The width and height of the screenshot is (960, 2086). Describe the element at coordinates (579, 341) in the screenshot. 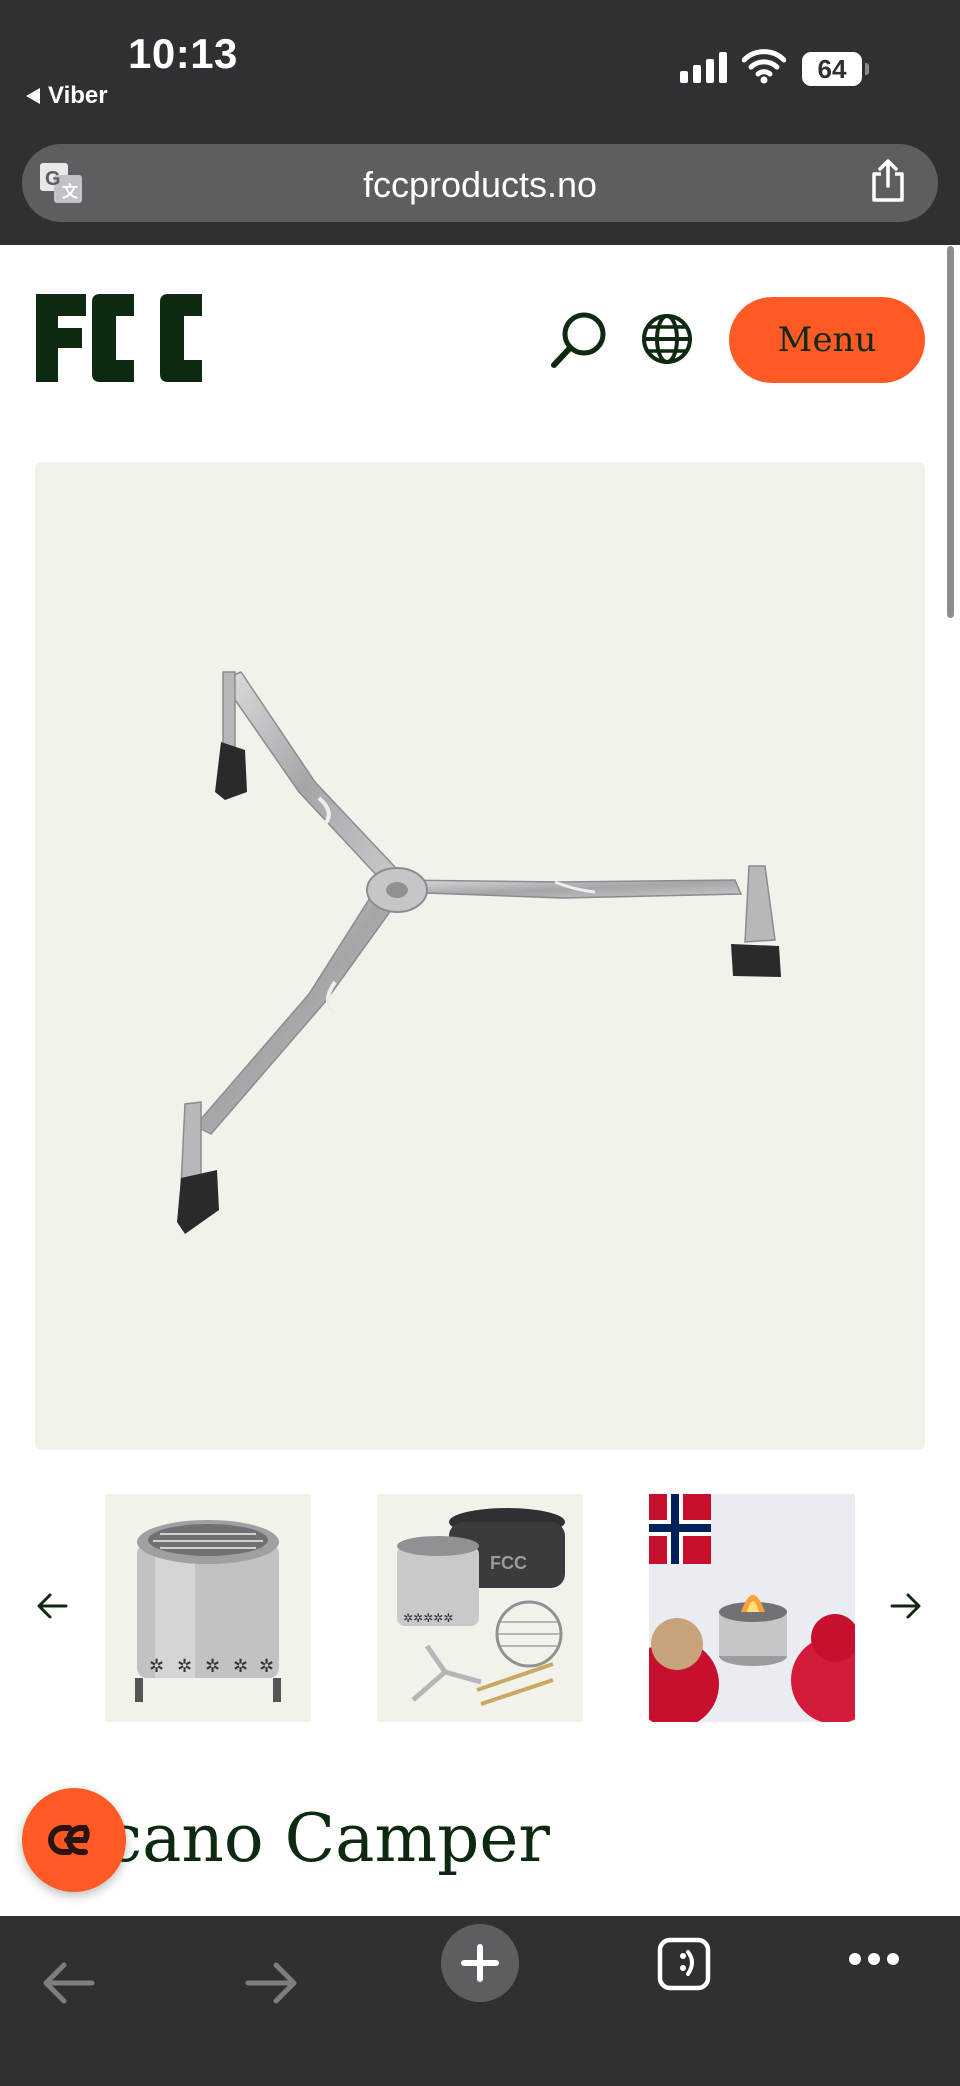

I see `search-icon` at that location.